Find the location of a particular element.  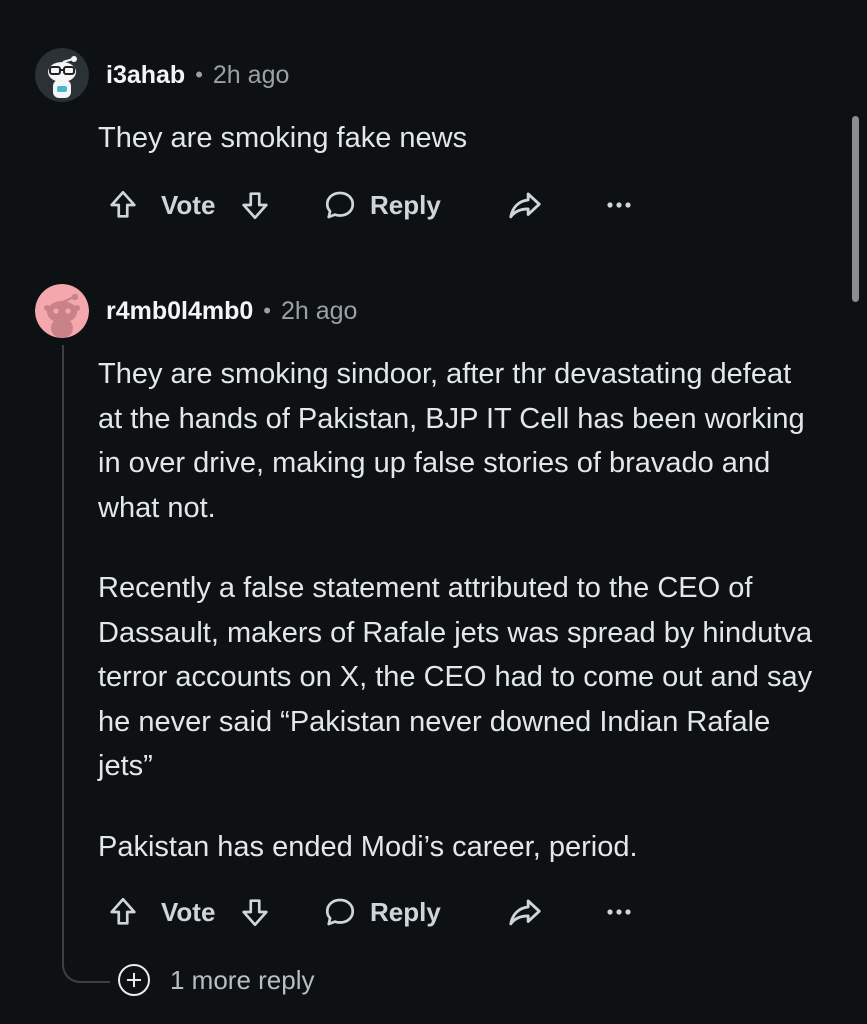

comment-header: r4mb0l4mb0 • 2h ago is located at coordinates (231, 311).